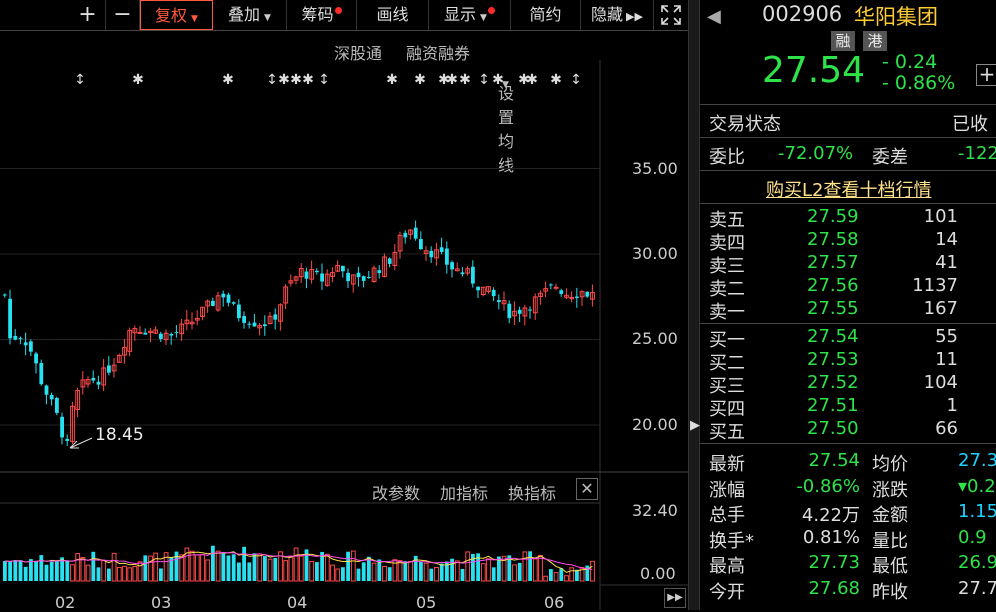 The image size is (996, 612). I want to click on expand-panel-icon: ▶, so click(695, 425).